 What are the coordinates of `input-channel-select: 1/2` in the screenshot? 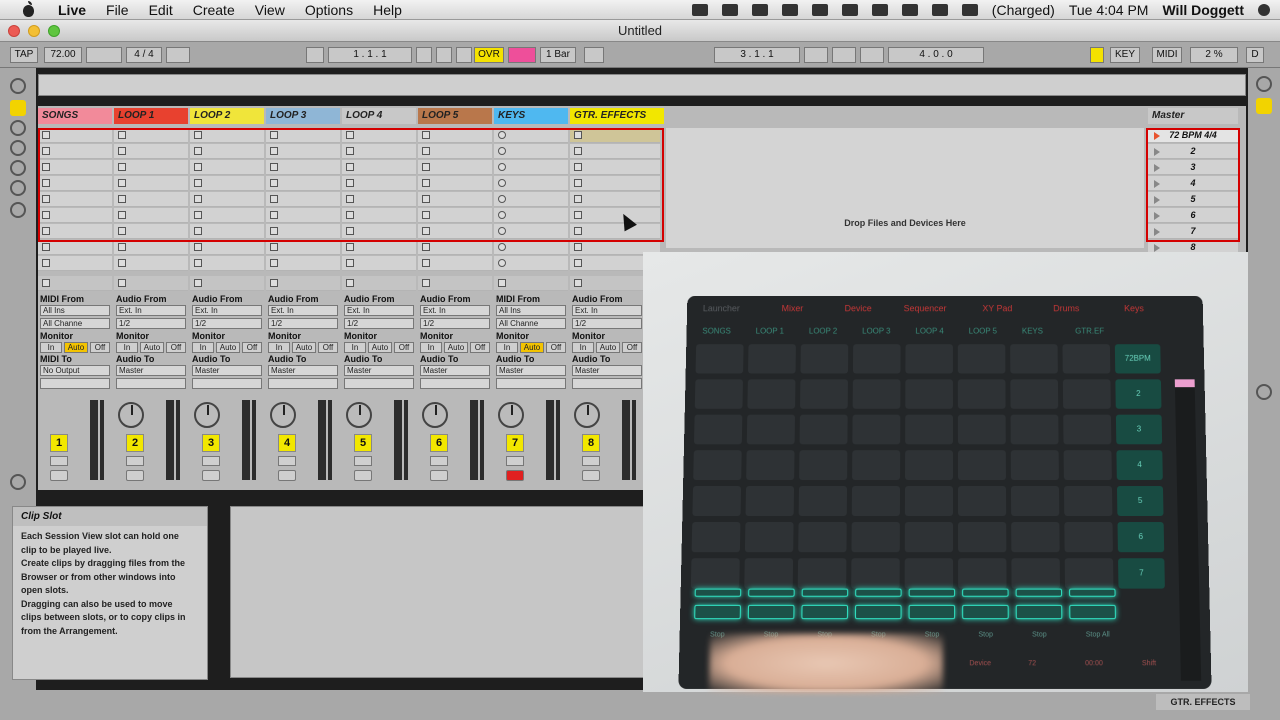 It's located at (303, 323).